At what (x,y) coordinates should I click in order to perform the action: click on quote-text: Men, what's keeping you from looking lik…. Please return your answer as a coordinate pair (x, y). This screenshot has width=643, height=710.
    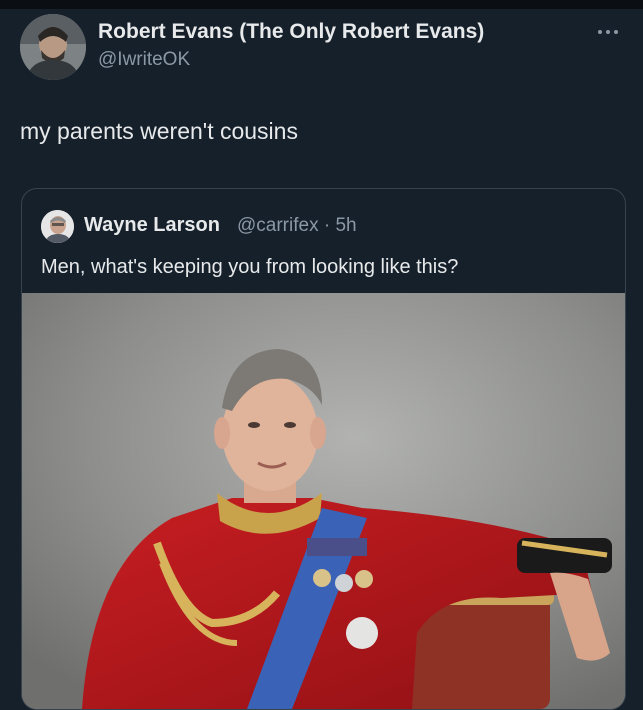
    Looking at the image, I should click on (250, 267).